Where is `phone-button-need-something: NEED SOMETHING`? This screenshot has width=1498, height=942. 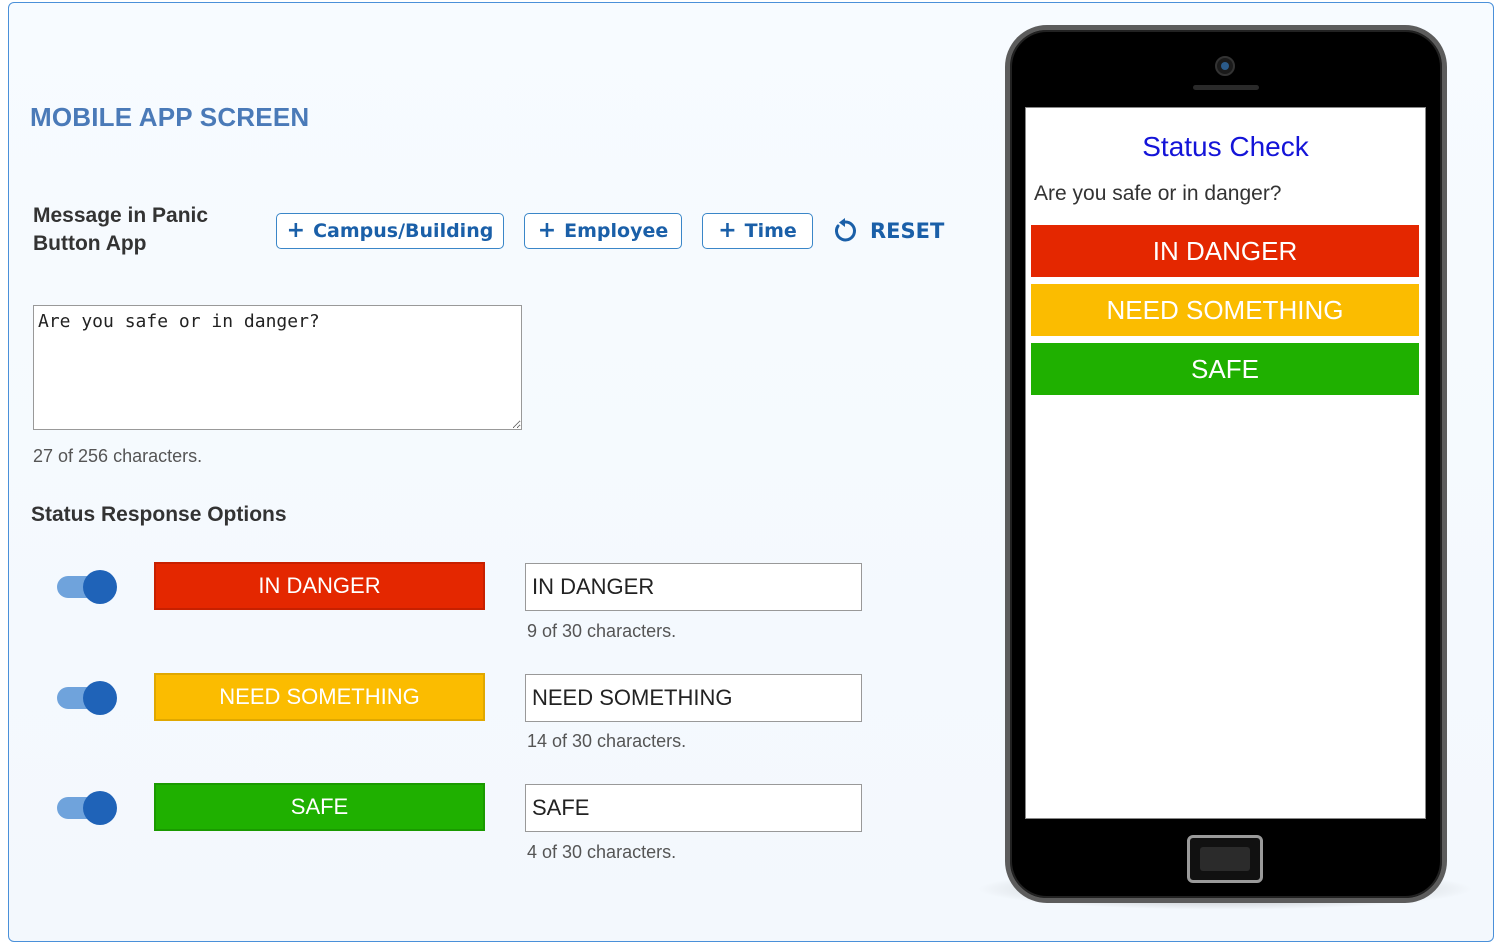 phone-button-need-something: NEED SOMETHING is located at coordinates (1225, 310).